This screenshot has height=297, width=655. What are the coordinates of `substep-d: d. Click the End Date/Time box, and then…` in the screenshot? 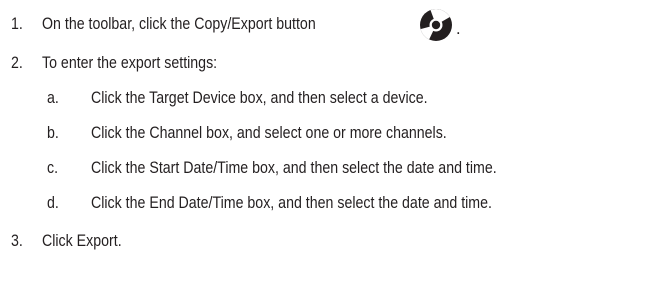 It's located at (327, 203).